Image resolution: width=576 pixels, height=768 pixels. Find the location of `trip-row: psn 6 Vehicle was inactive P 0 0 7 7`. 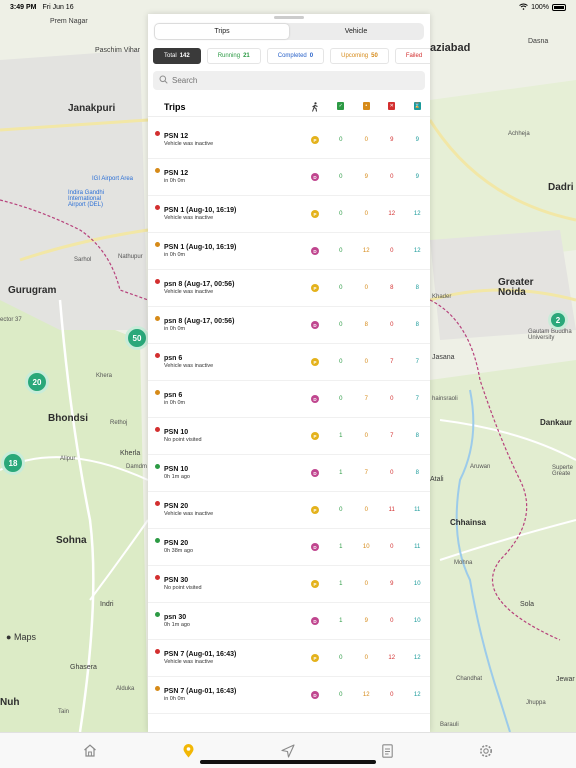

trip-row: psn 6 Vehicle was inactive P 0 0 7 7 is located at coordinates (289, 362).